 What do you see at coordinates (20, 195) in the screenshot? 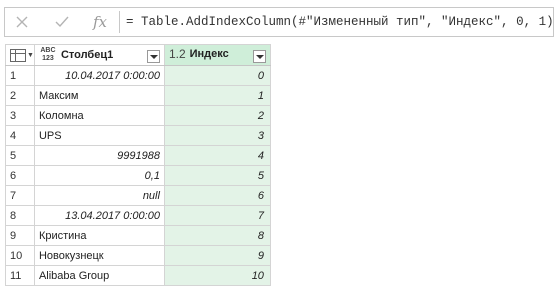
I see `row-number: 7` at bounding box center [20, 195].